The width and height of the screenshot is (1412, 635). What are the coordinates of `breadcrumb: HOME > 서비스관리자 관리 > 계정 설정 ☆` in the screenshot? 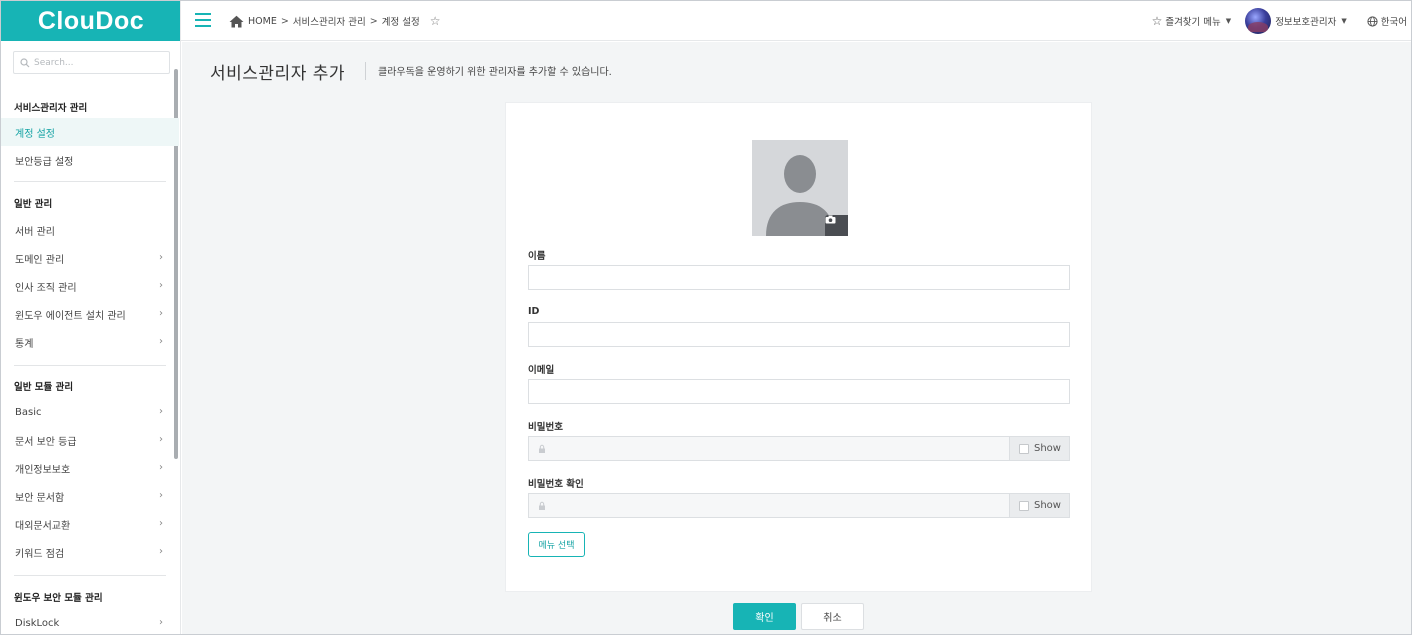 It's located at (334, 21).